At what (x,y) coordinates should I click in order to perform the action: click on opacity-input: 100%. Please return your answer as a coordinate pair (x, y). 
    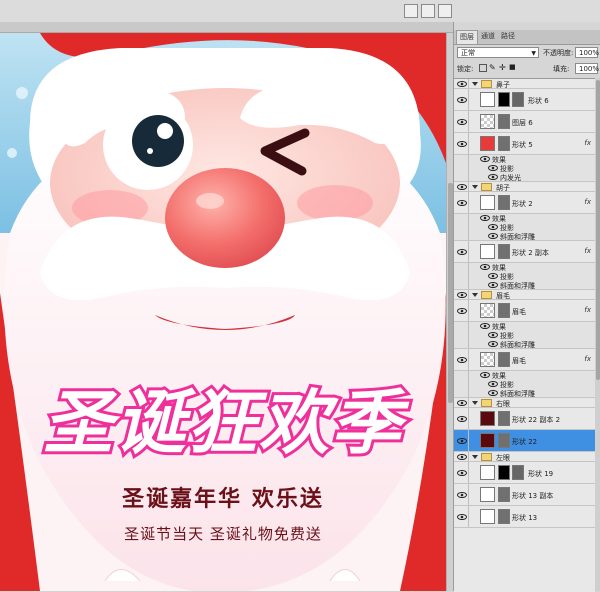
    Looking at the image, I should click on (587, 52).